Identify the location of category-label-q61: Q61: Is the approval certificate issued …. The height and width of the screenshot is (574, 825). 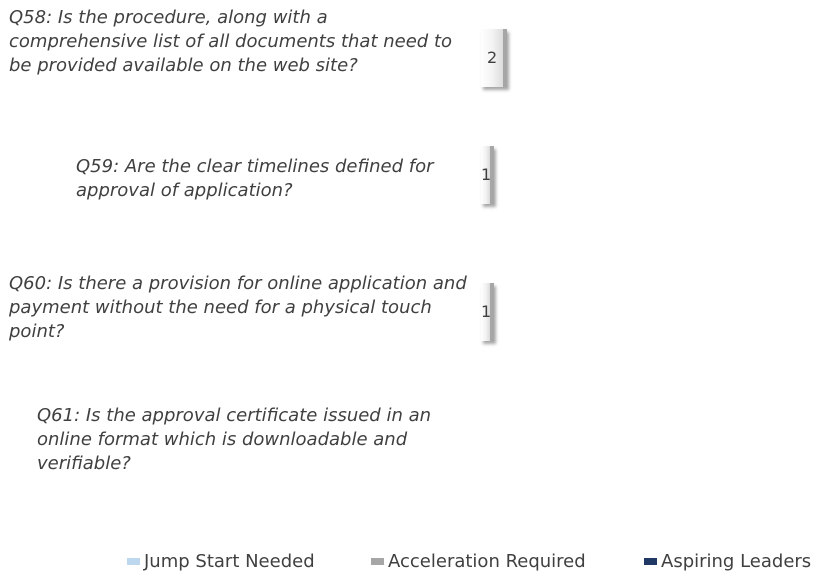
(234, 439).